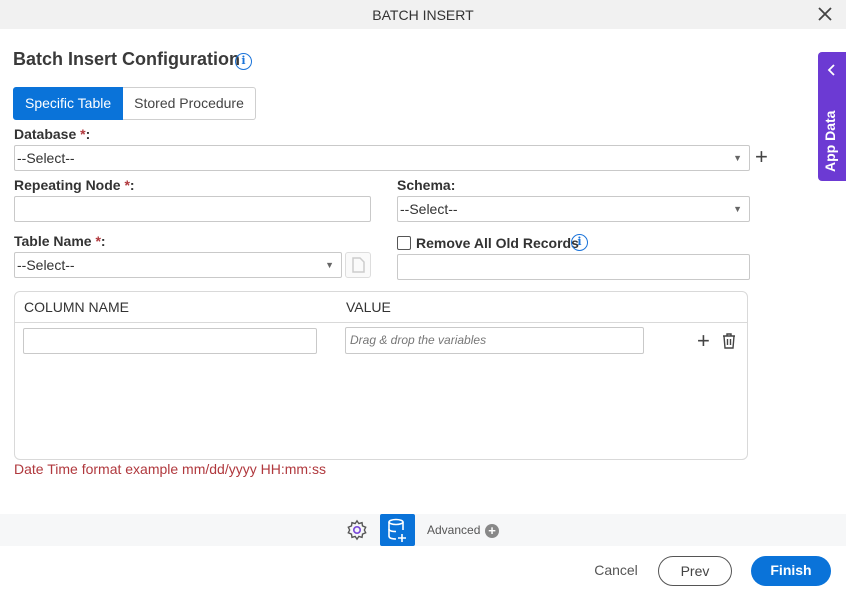 This screenshot has width=846, height=593. What do you see at coordinates (60, 241) in the screenshot?
I see `table-name-label: Table Name *:` at bounding box center [60, 241].